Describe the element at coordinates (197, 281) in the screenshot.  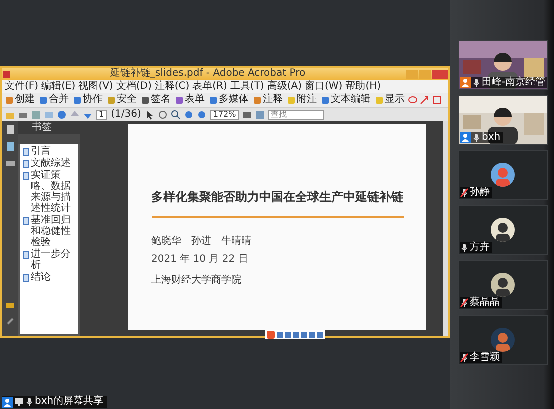
I see `institution-name: 上海财经大学商学院` at that location.